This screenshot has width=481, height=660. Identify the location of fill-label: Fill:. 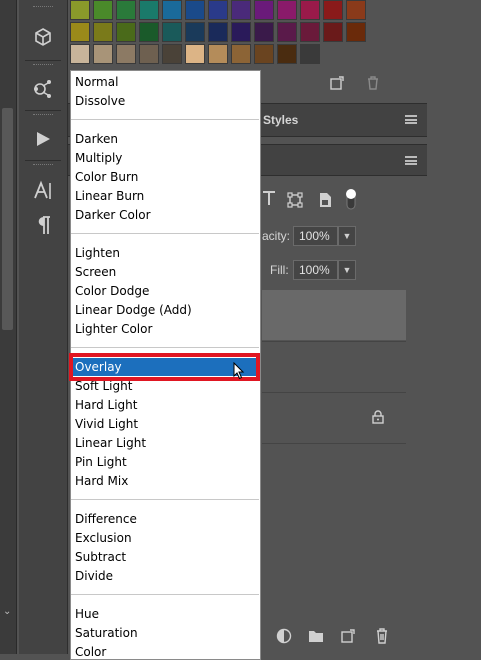
(279, 270).